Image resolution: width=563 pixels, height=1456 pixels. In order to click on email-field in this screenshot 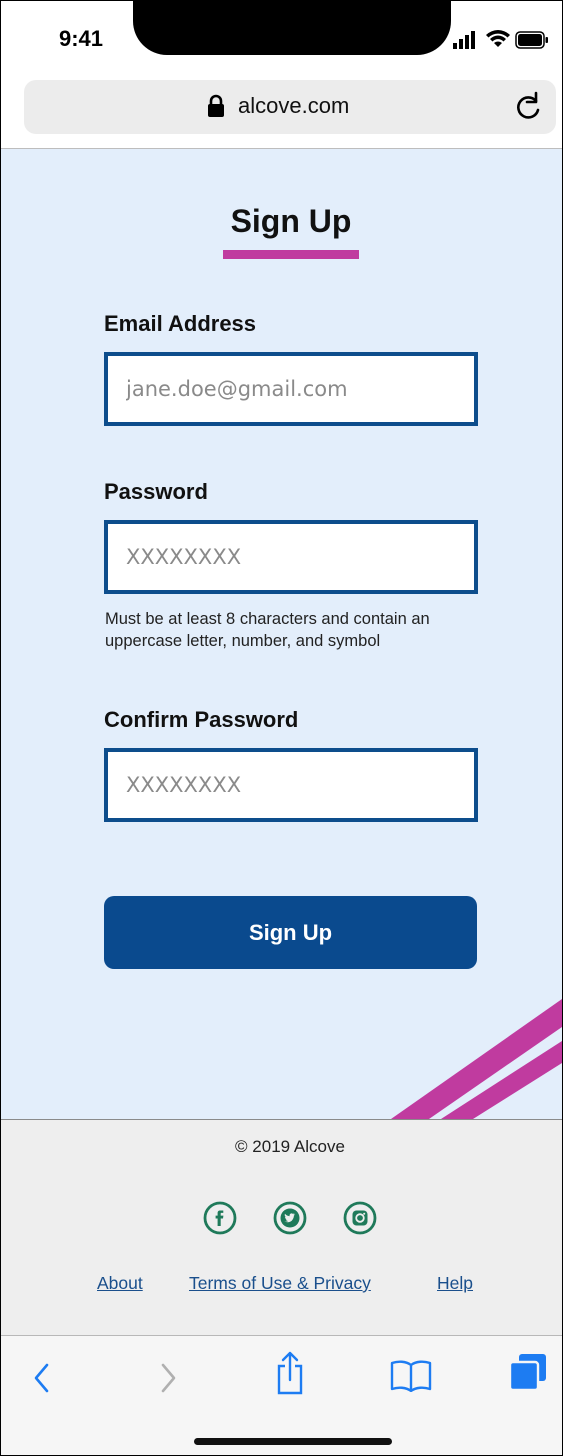, I will do `click(291, 389)`.